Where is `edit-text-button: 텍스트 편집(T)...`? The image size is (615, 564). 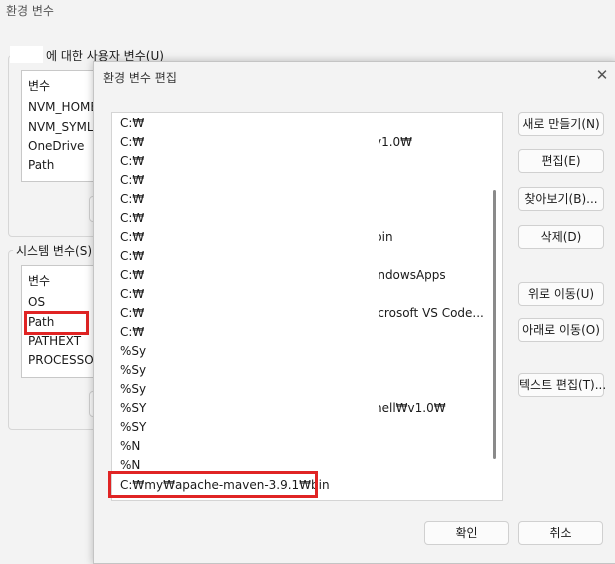 edit-text-button: 텍스트 편집(T)... is located at coordinates (562, 385).